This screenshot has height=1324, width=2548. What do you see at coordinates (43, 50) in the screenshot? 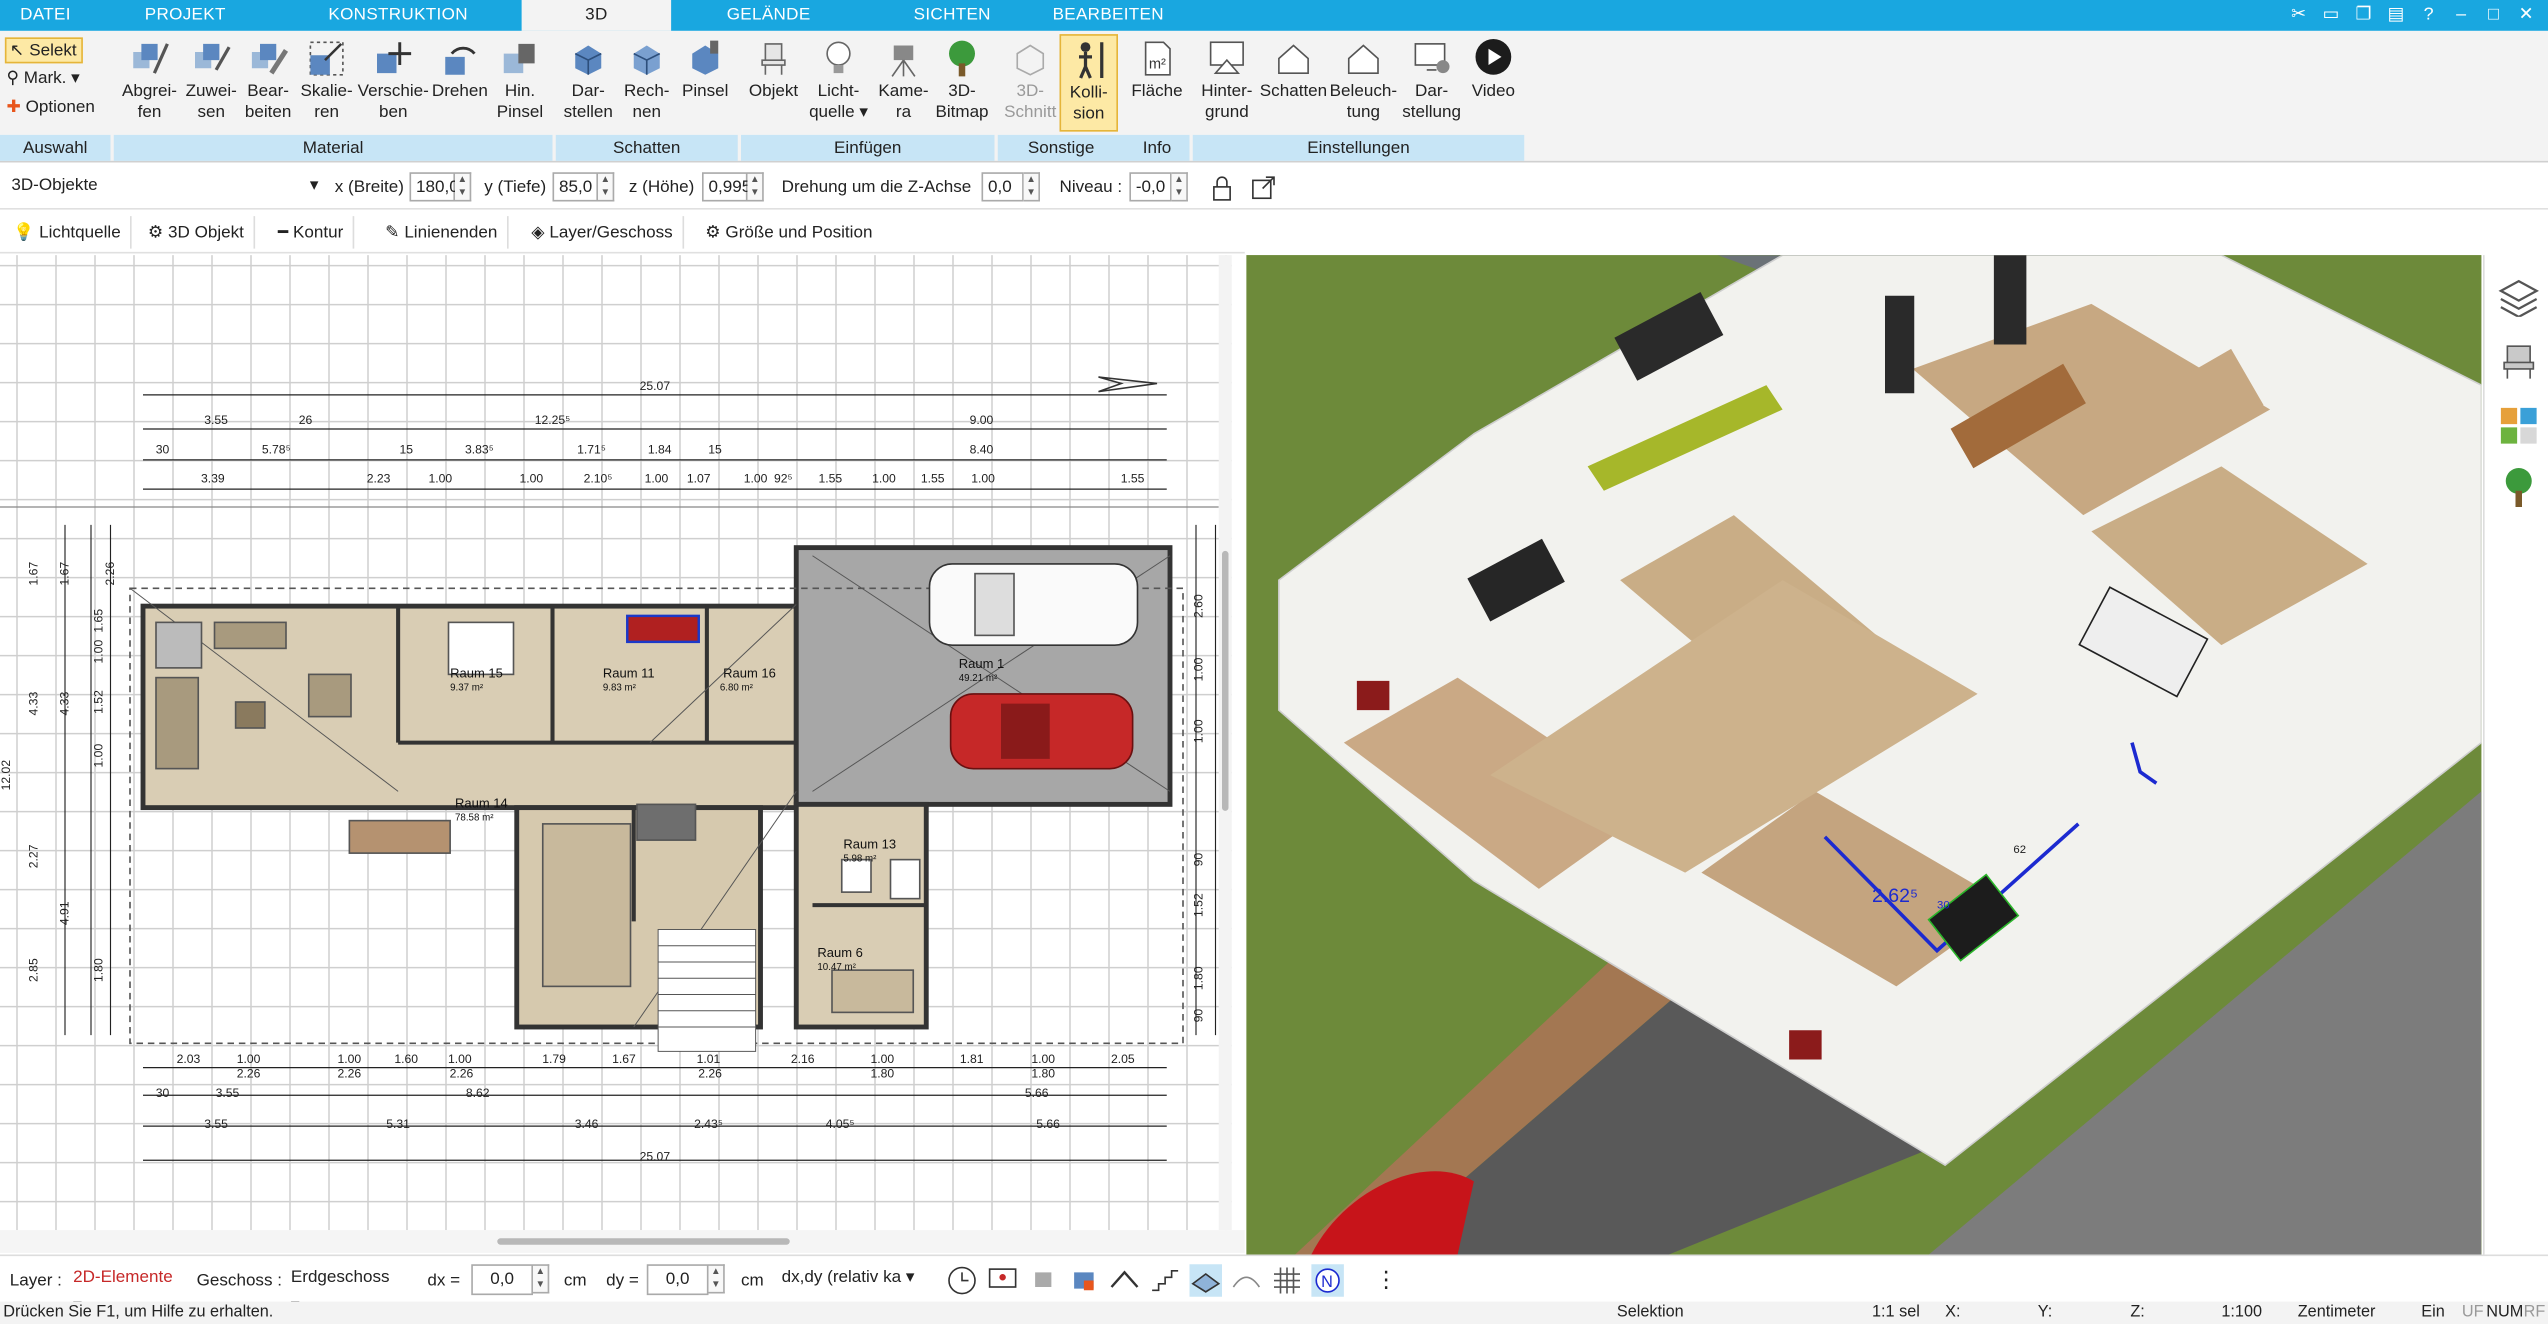
I see `select-button: ↖ Selekt` at bounding box center [43, 50].